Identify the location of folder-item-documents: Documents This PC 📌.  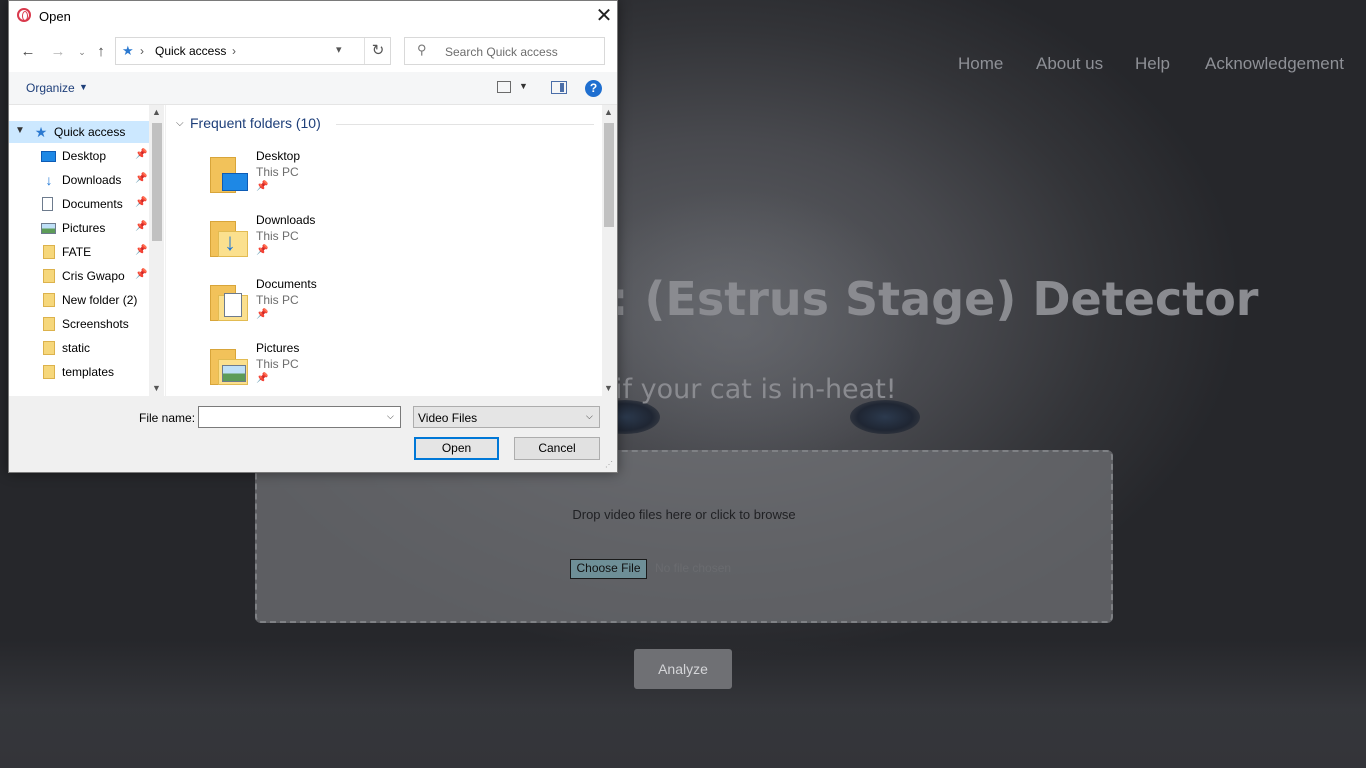
(310, 307).